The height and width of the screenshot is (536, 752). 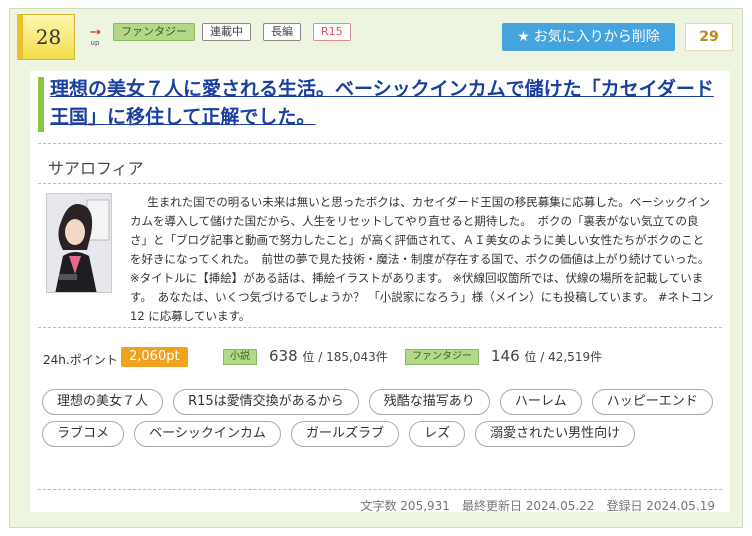 What do you see at coordinates (207, 434) in the screenshot?
I see `keyword-tag: ベーシックインカム` at bounding box center [207, 434].